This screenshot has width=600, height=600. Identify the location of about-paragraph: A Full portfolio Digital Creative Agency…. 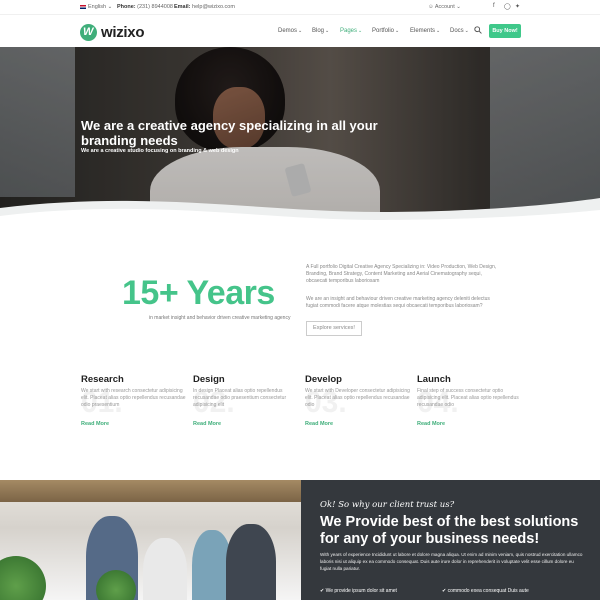
(401, 274).